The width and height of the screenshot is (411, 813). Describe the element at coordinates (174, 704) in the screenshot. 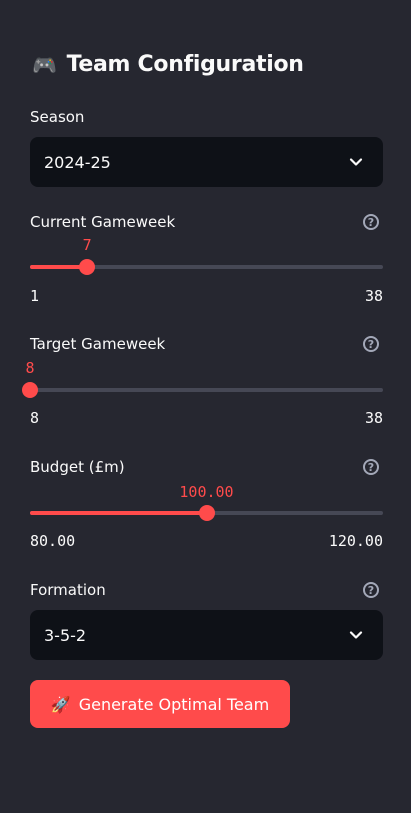

I see `generate-button-label: Generate Optimal Team` at that location.